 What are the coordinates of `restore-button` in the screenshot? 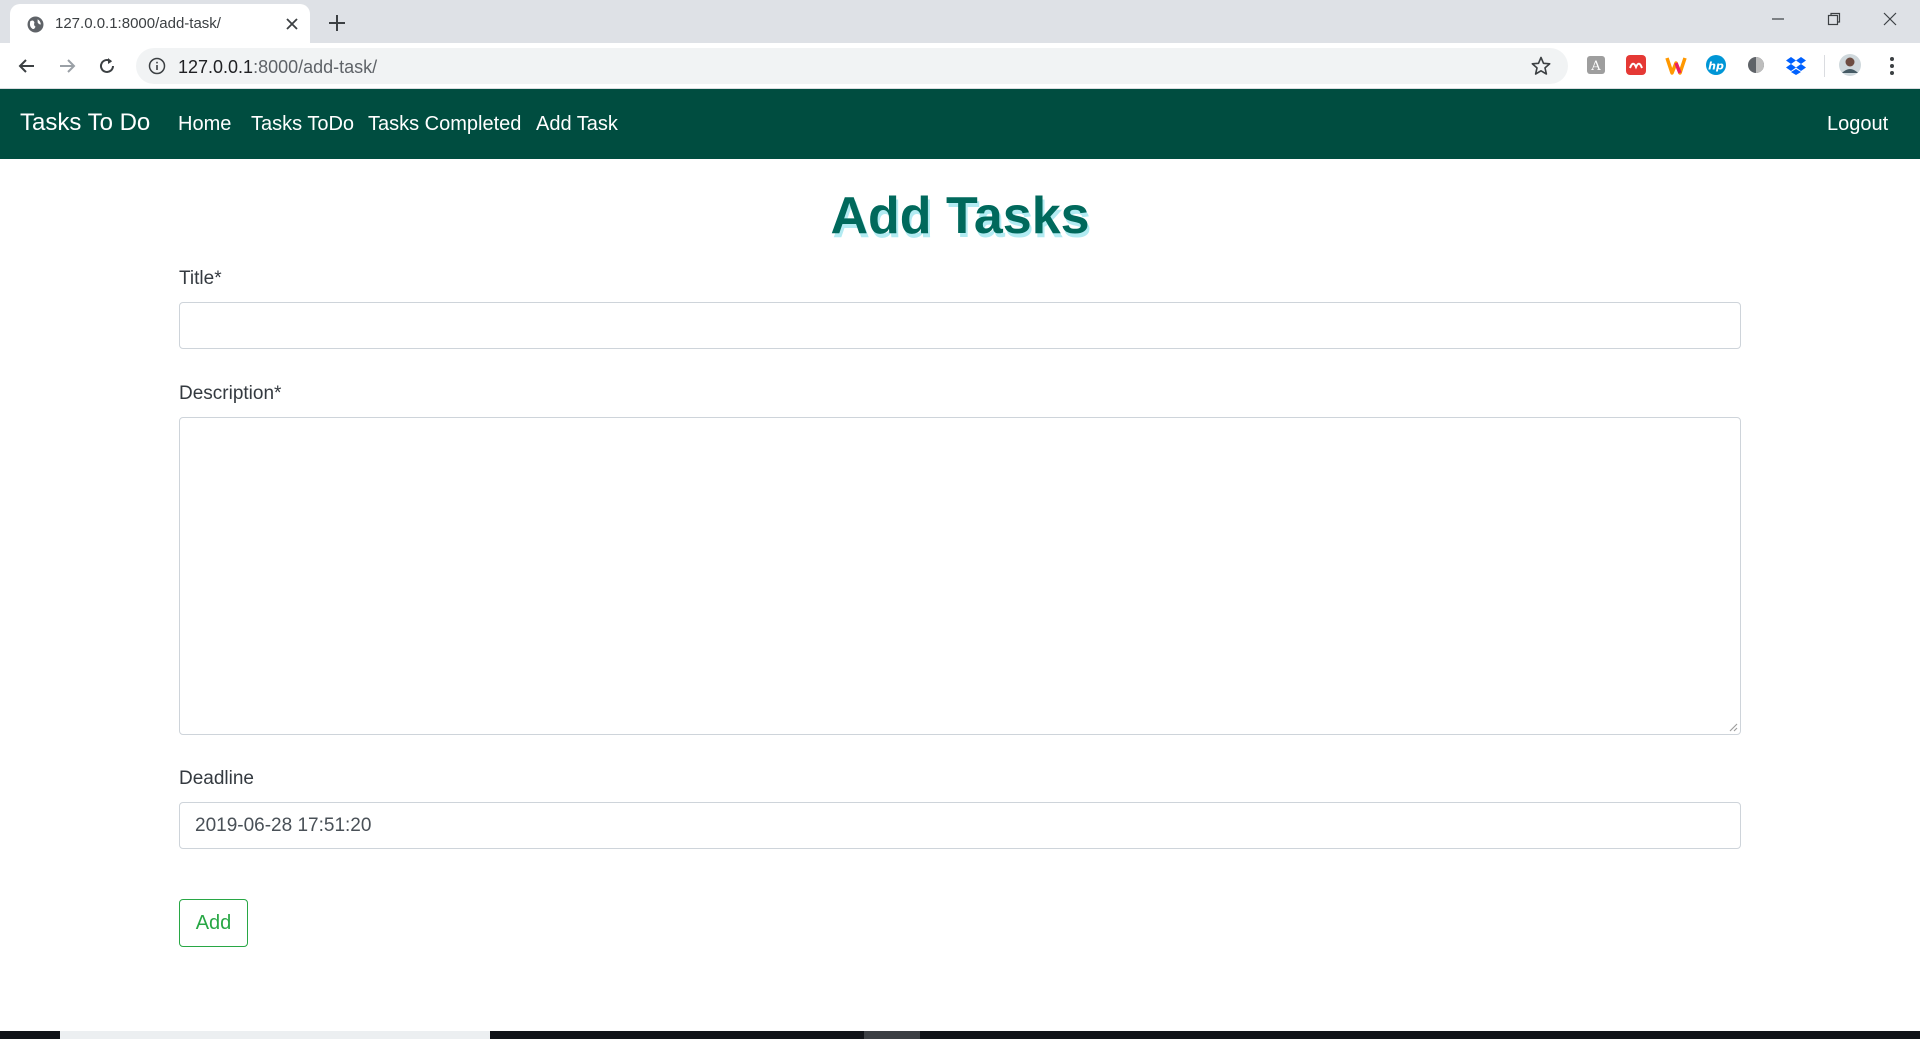 It's located at (1834, 19).